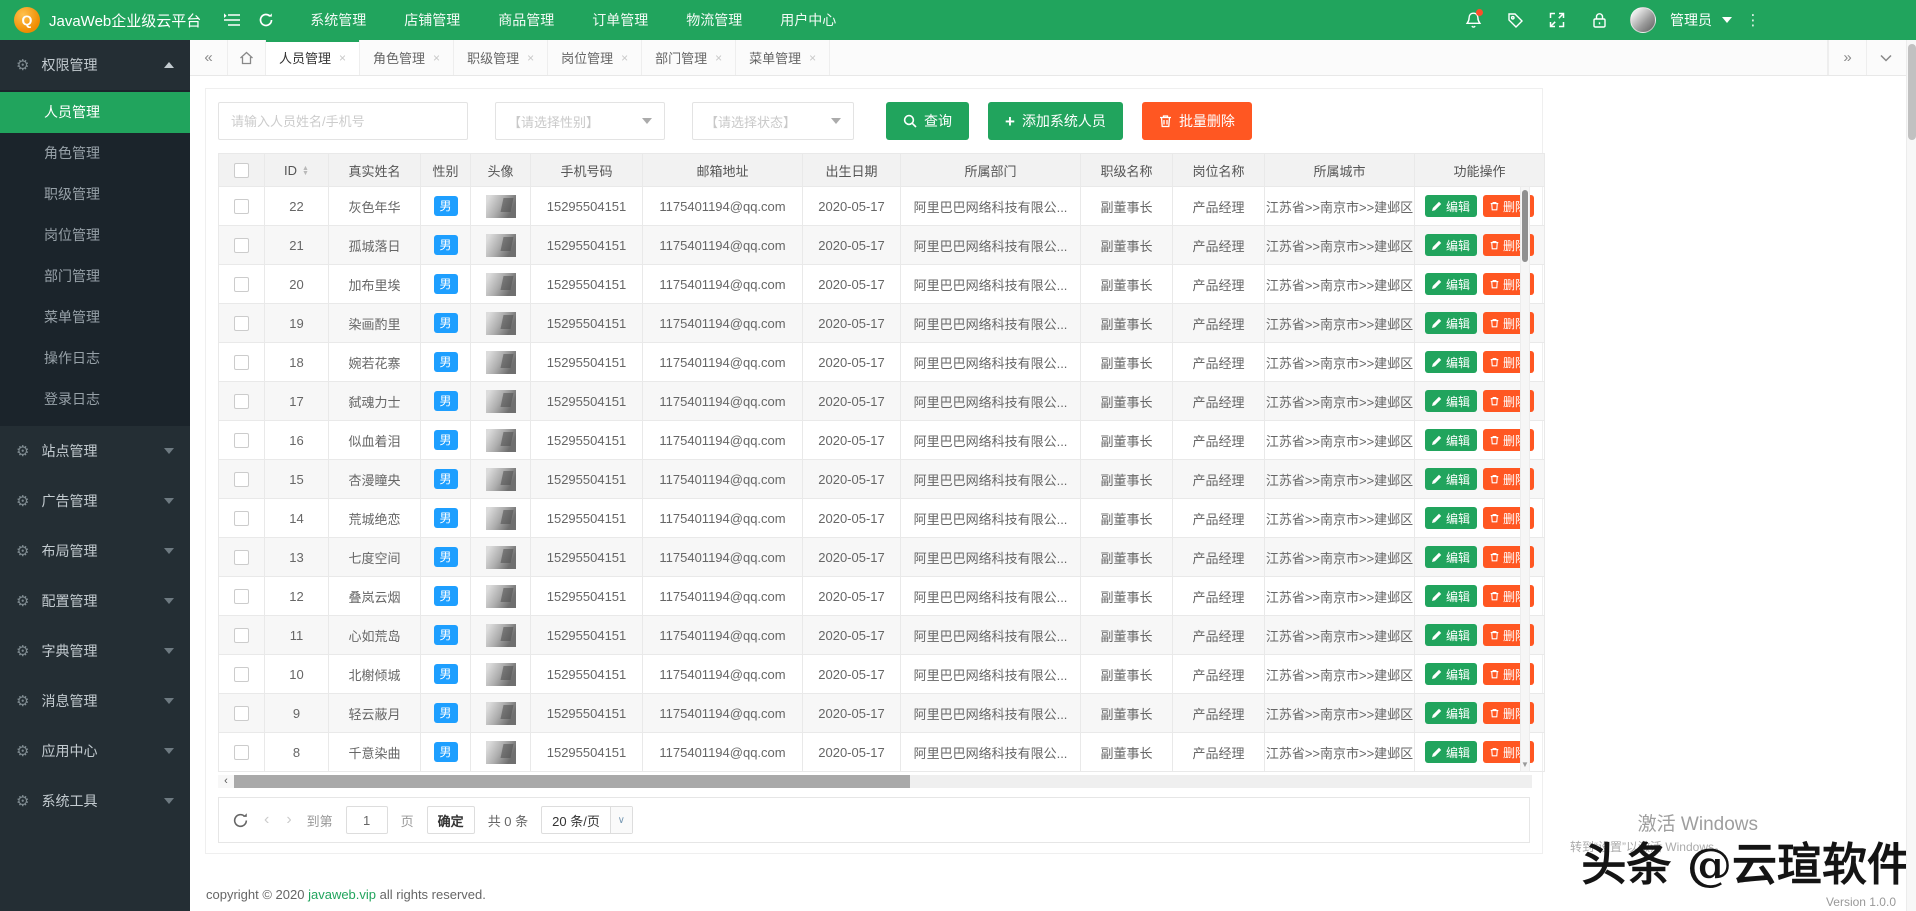 The image size is (1916, 911). I want to click on sidebar-collapse-icon, so click(232, 20).